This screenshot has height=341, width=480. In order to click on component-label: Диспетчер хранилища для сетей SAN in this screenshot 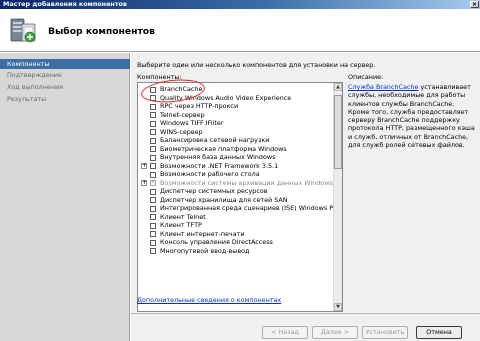, I will do `click(224, 199)`.